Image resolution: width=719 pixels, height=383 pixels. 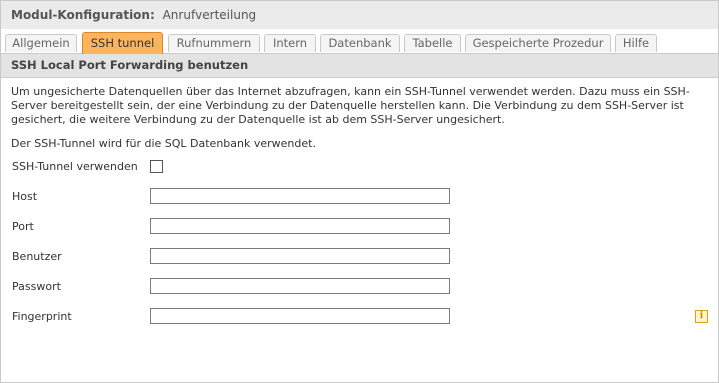 I want to click on password-label: Passwort, so click(x=36, y=286).